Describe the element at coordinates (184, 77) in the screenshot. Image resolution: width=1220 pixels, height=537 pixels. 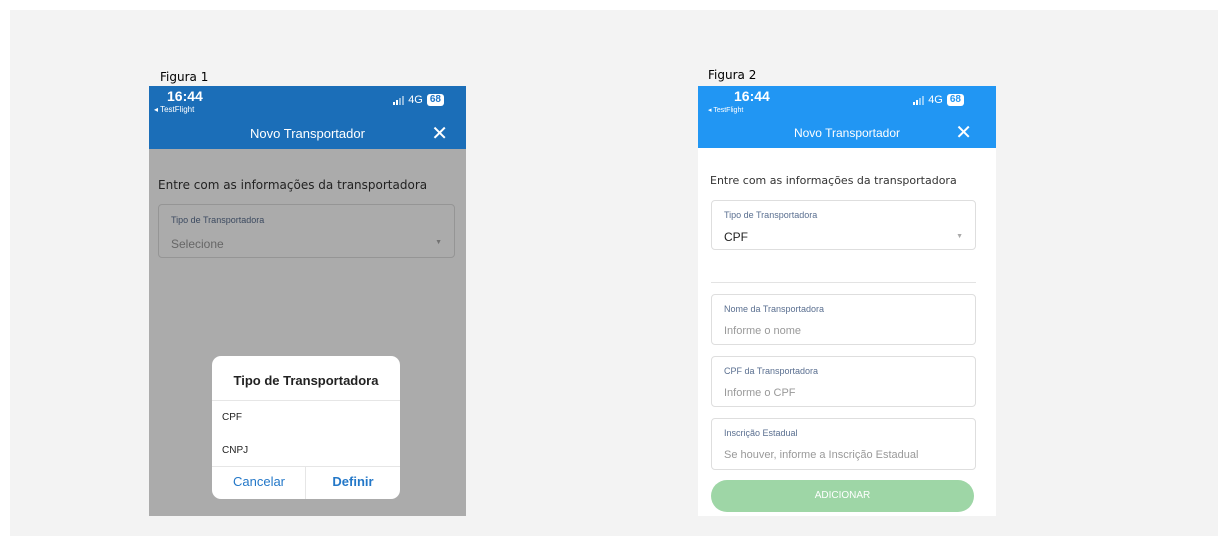
I see `figure-1-label: Figura 1` at that location.